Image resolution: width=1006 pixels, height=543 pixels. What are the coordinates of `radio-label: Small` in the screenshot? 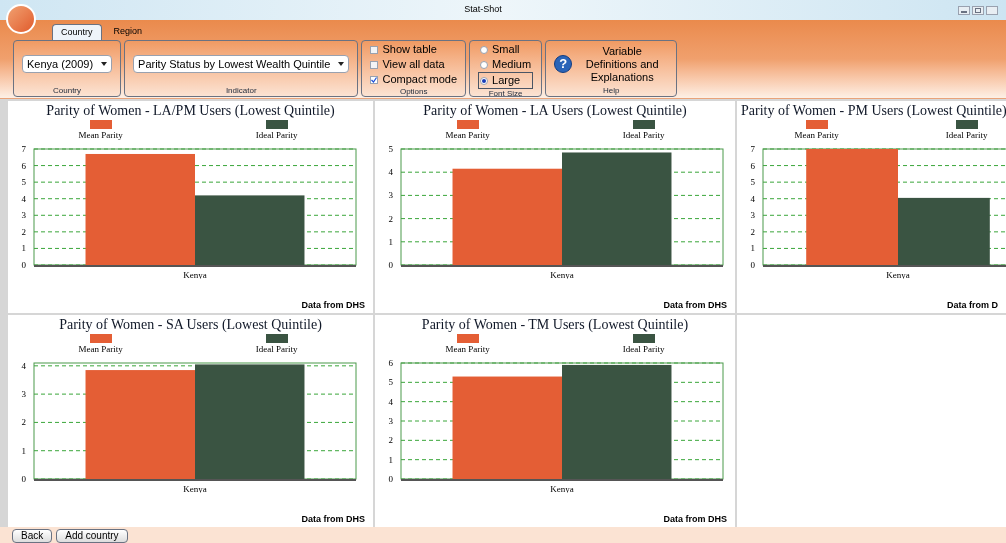 It's located at (506, 49).